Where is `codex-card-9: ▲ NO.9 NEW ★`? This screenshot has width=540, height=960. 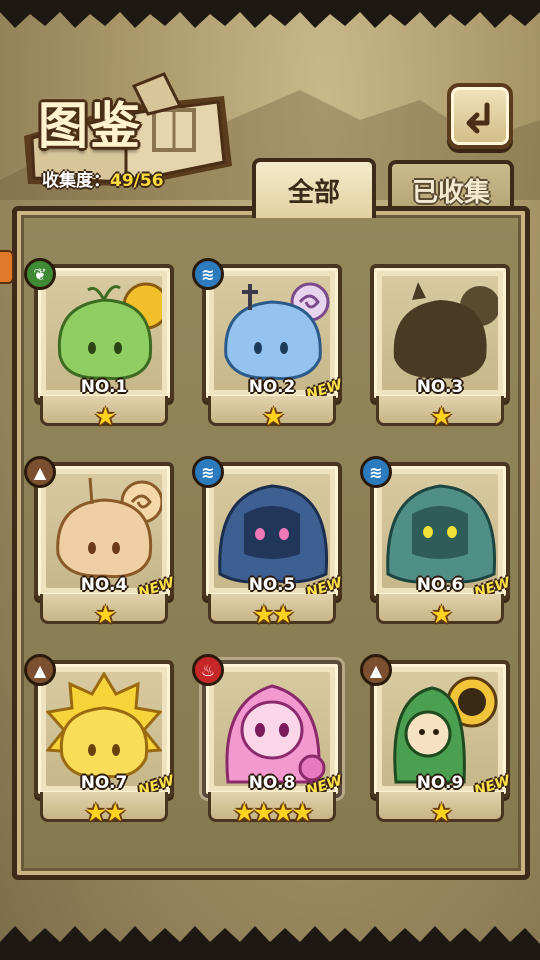 codex-card-9: ▲ NO.9 NEW ★ is located at coordinates (436, 740).